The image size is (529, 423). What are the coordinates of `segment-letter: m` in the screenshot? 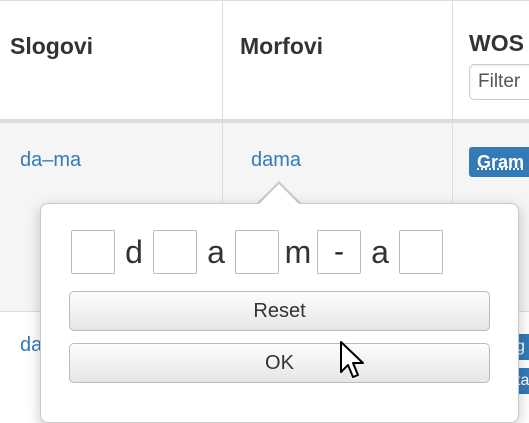 It's located at (298, 252).